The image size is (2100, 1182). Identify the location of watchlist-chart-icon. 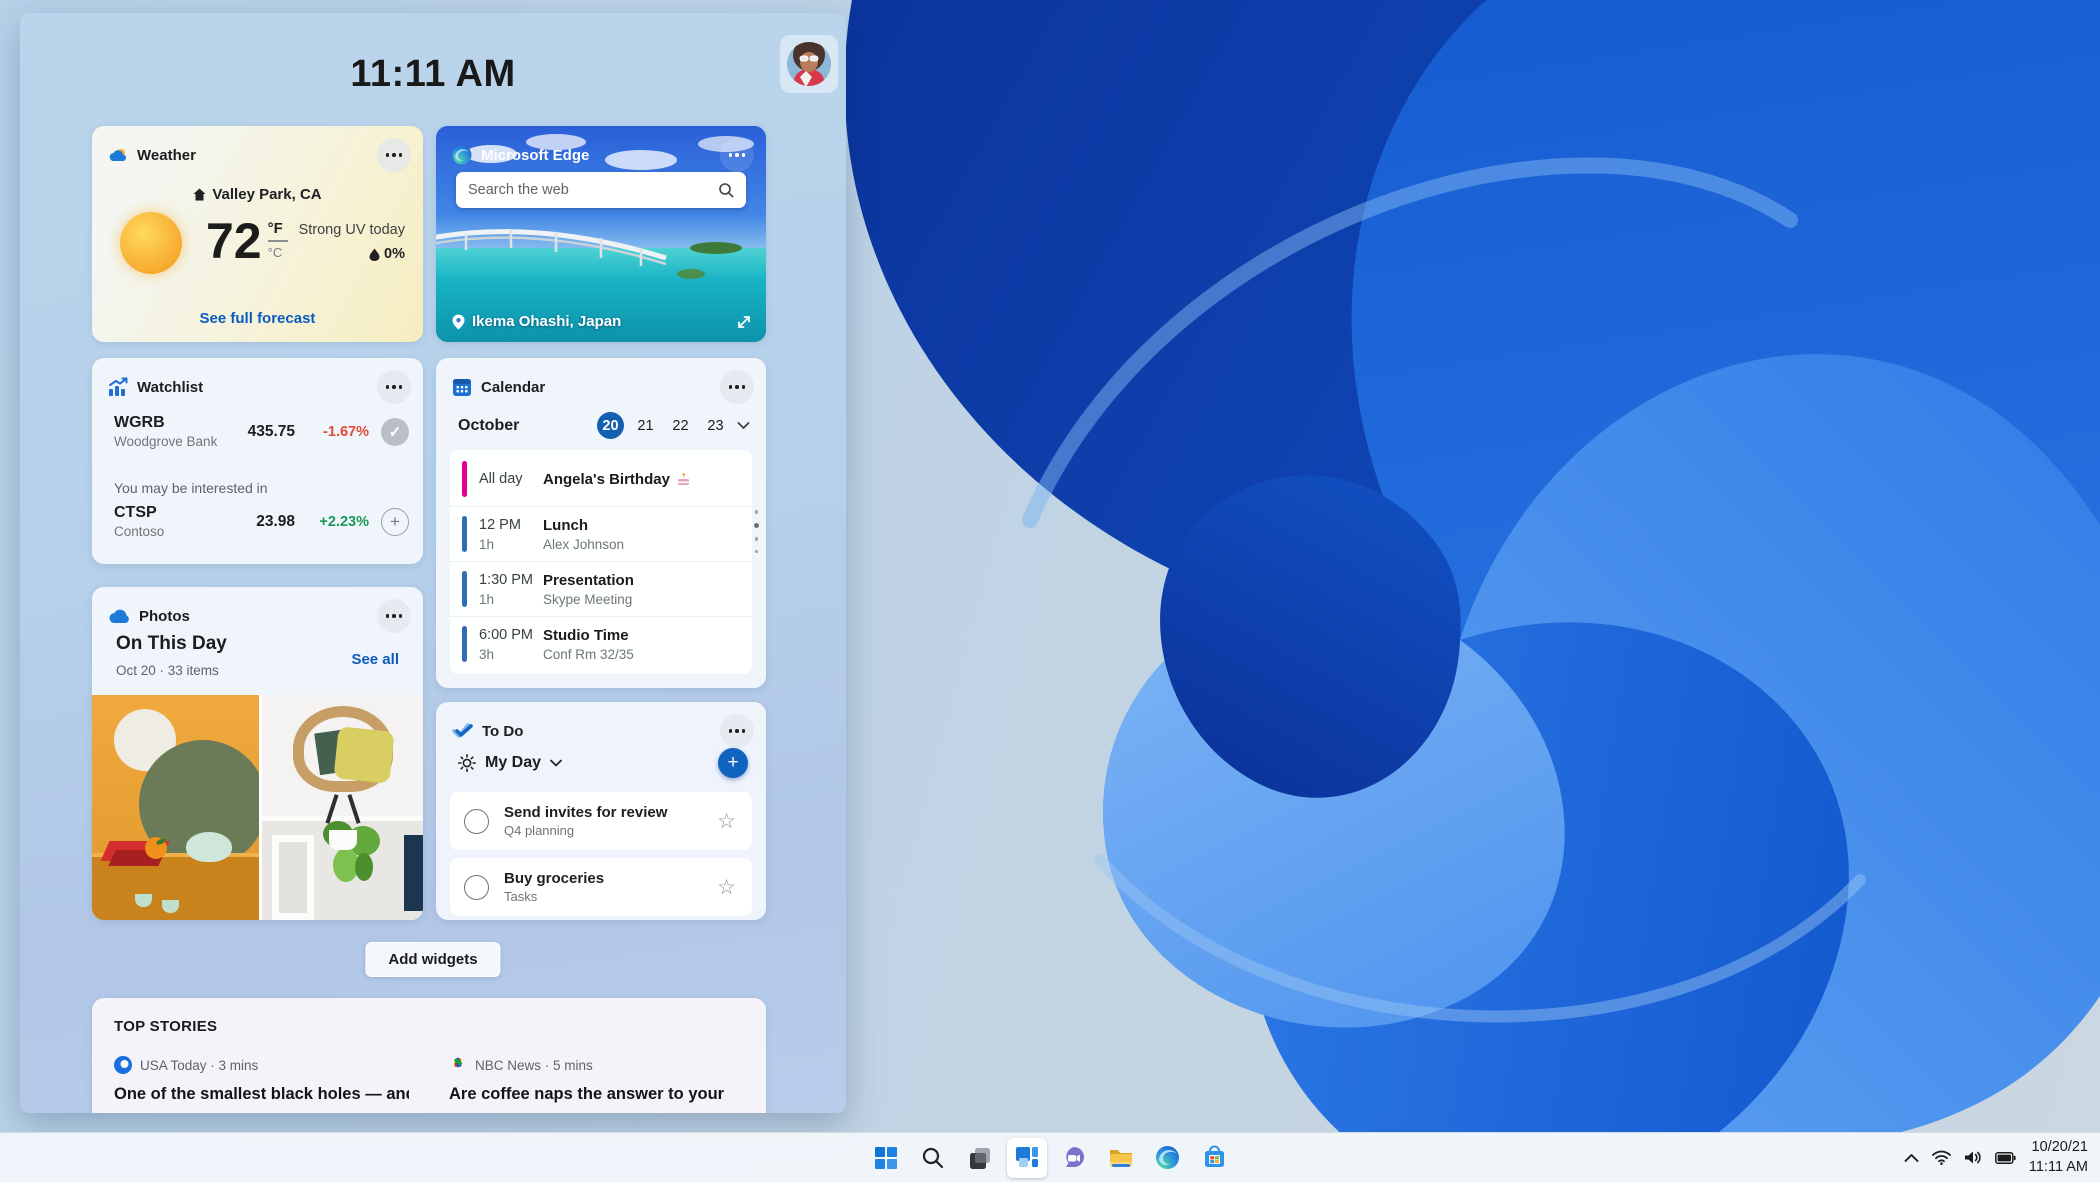
(118, 386).